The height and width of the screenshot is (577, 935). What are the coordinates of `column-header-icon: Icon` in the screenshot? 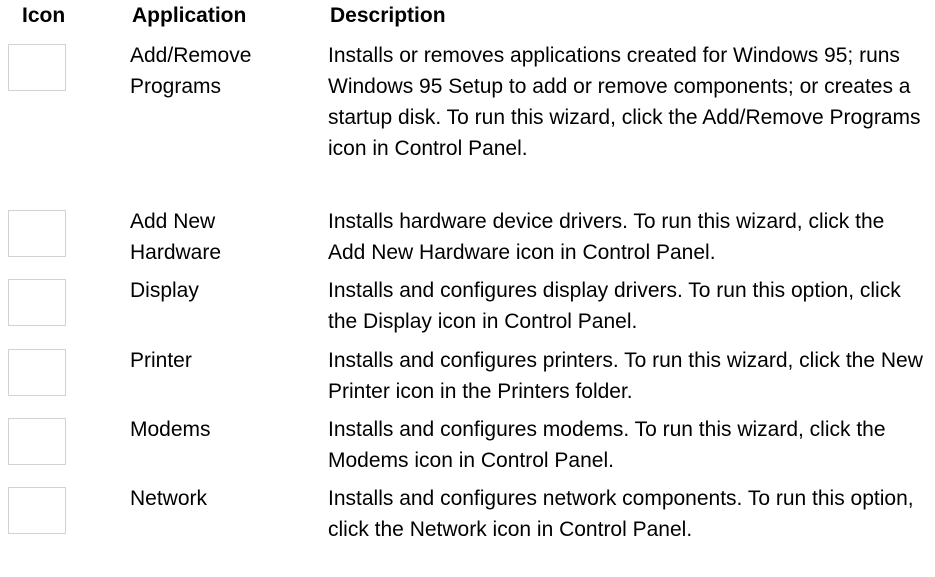 It's located at (44, 15).